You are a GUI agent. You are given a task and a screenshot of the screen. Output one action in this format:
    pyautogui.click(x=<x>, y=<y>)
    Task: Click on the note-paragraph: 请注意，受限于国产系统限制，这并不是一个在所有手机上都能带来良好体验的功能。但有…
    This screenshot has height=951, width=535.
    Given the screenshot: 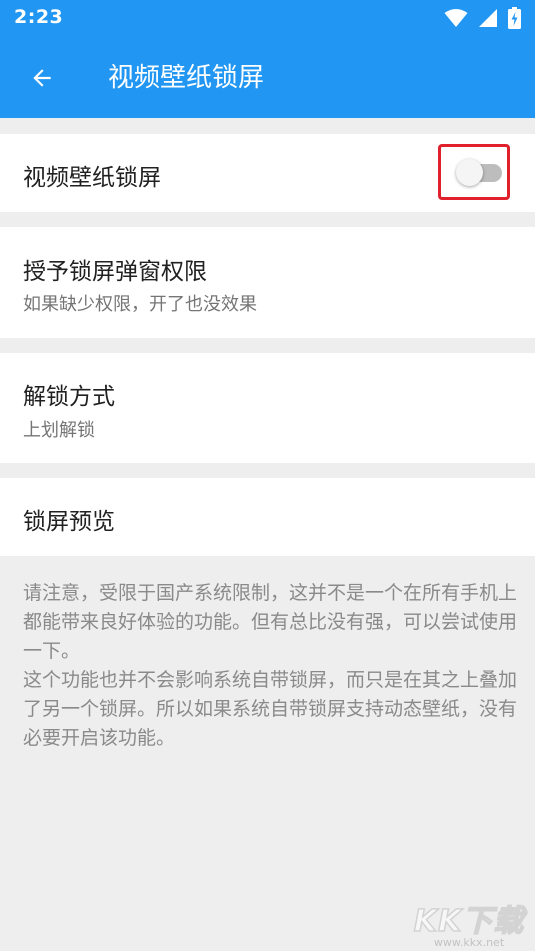 What is the action you would take?
    pyautogui.click(x=270, y=622)
    